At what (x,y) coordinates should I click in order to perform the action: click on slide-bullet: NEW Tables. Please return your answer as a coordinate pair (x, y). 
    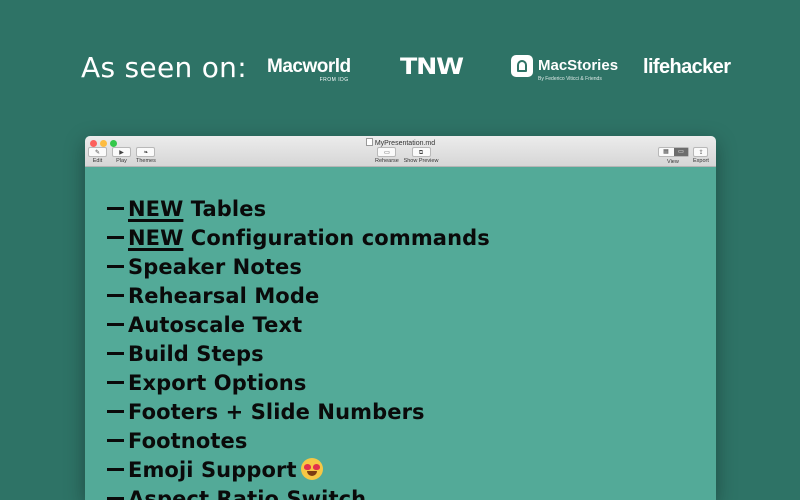
    Looking at the image, I should click on (186, 209).